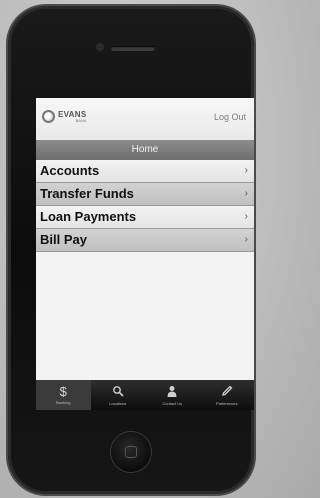 The width and height of the screenshot is (320, 498). I want to click on menu-item-transfer-funds: Transfer Funds ›, so click(145, 194).